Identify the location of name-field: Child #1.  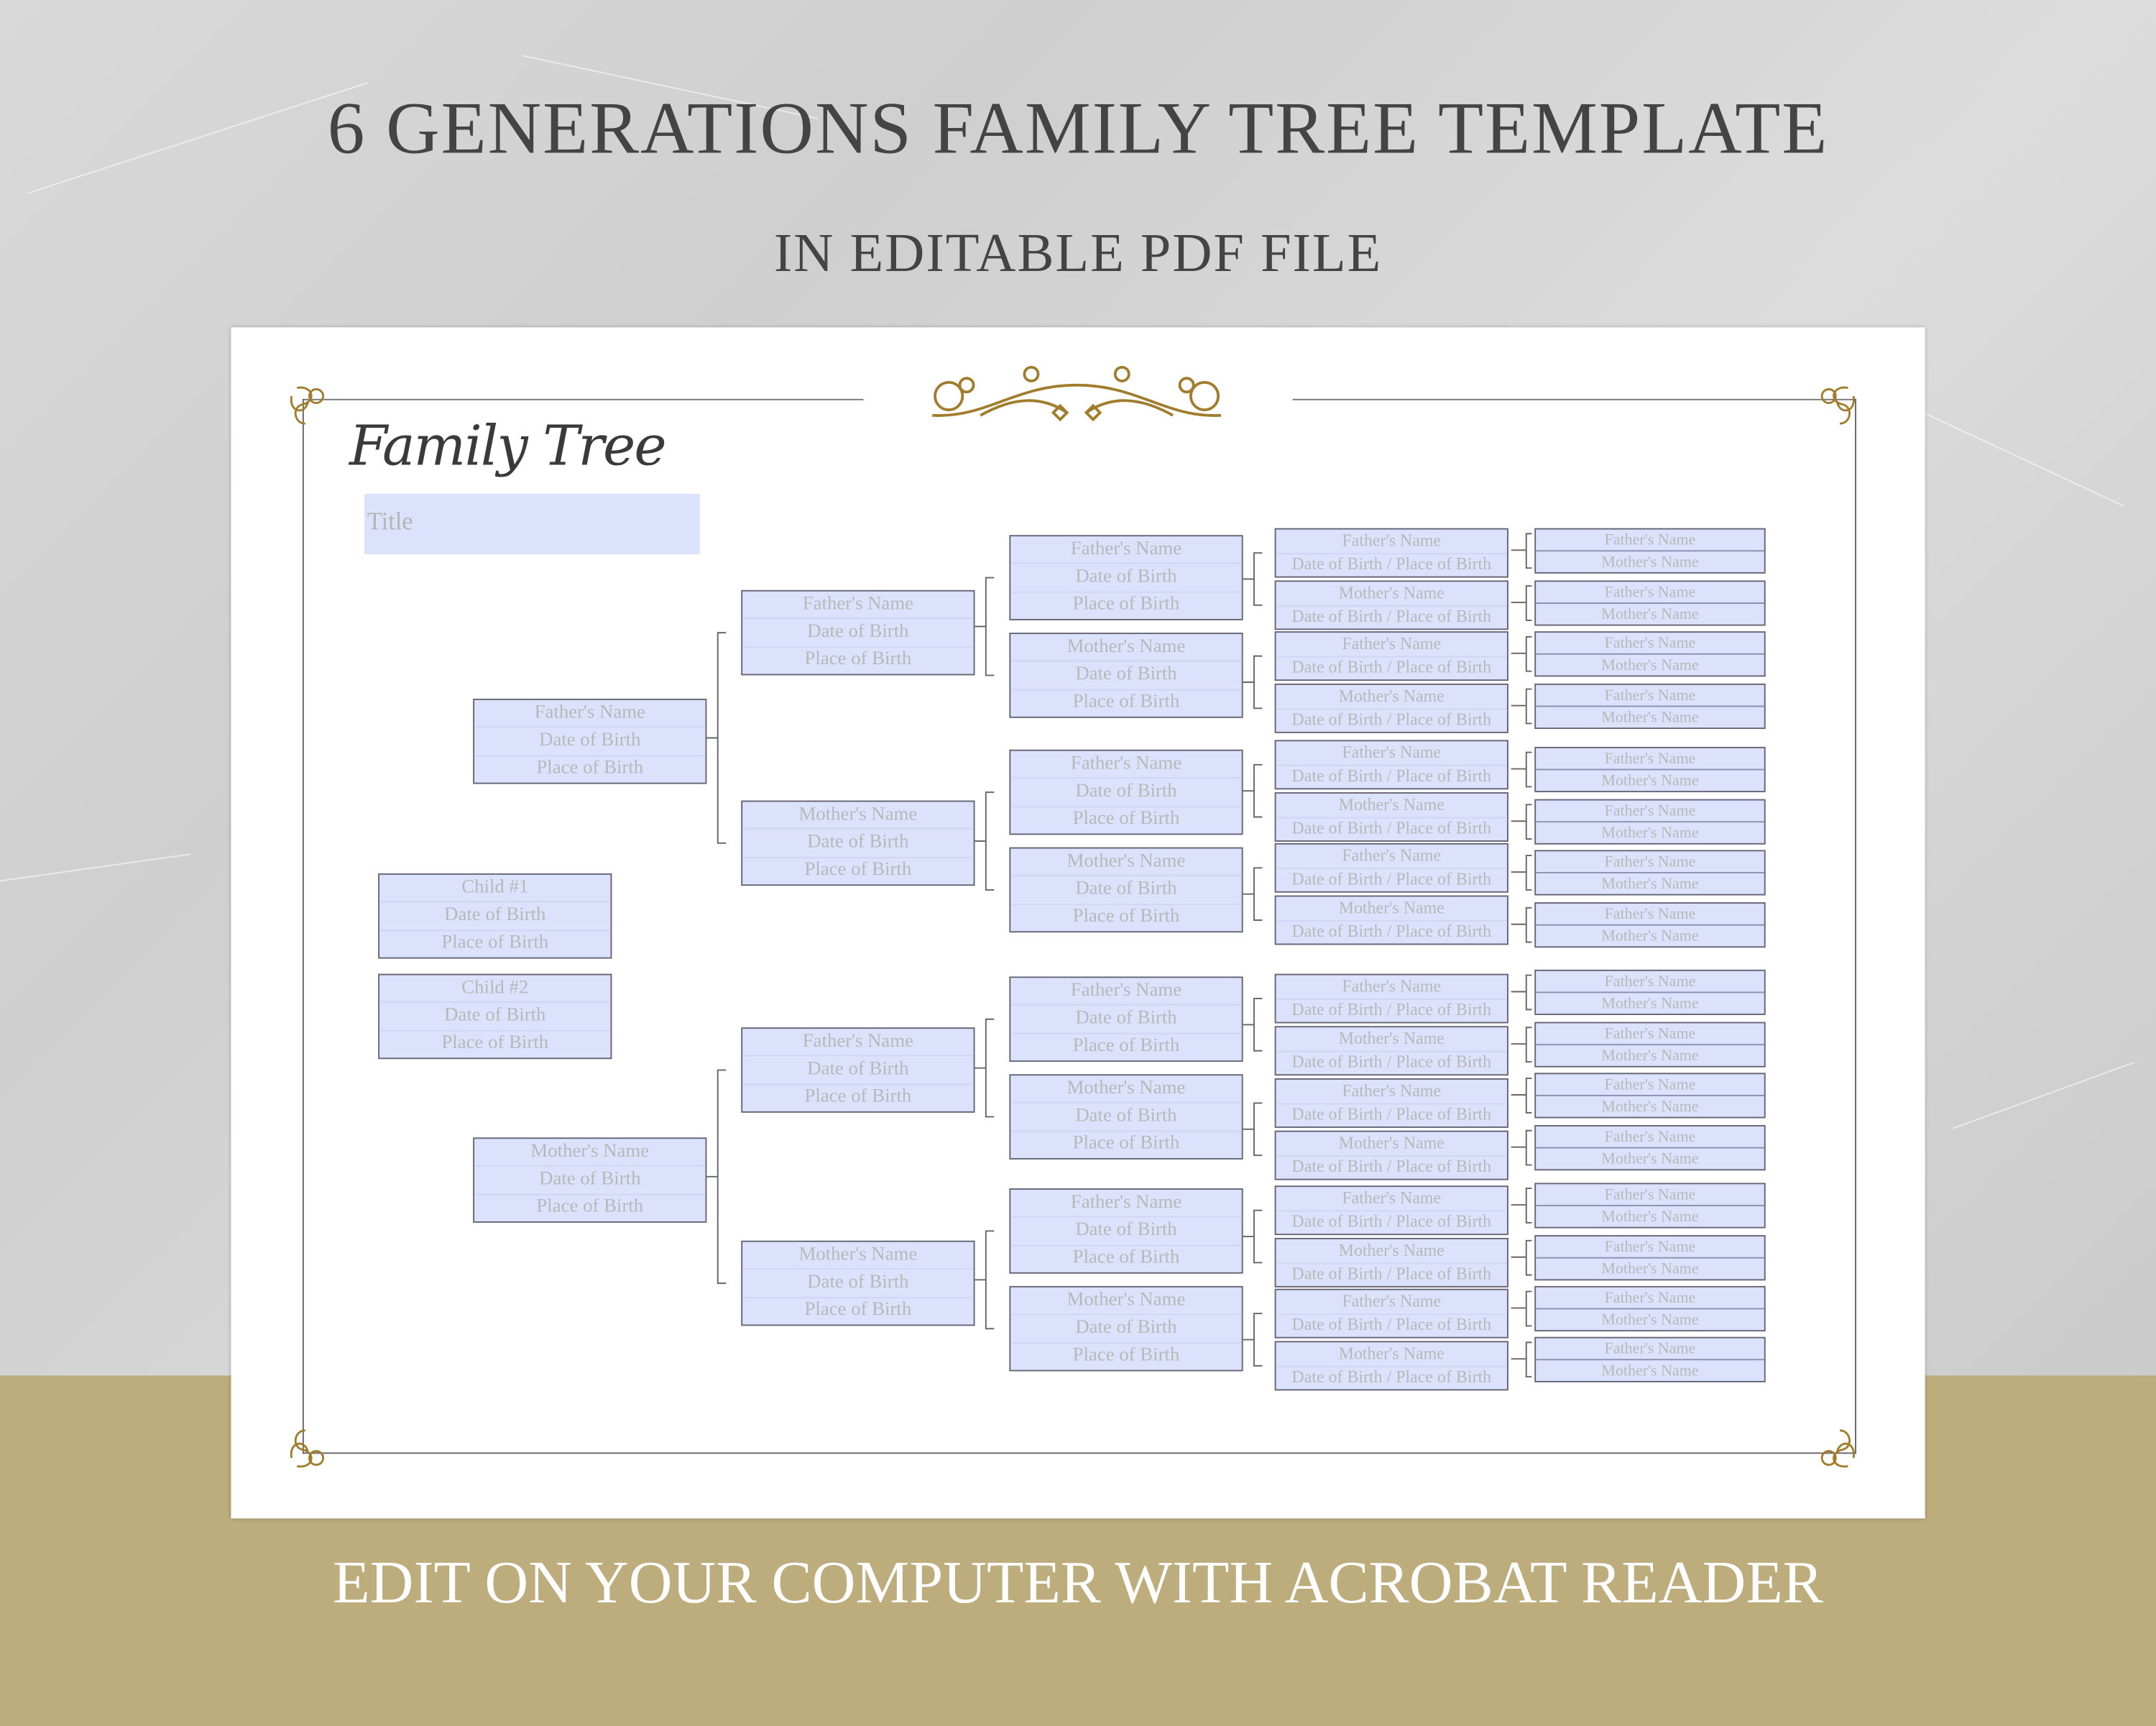
(495, 889).